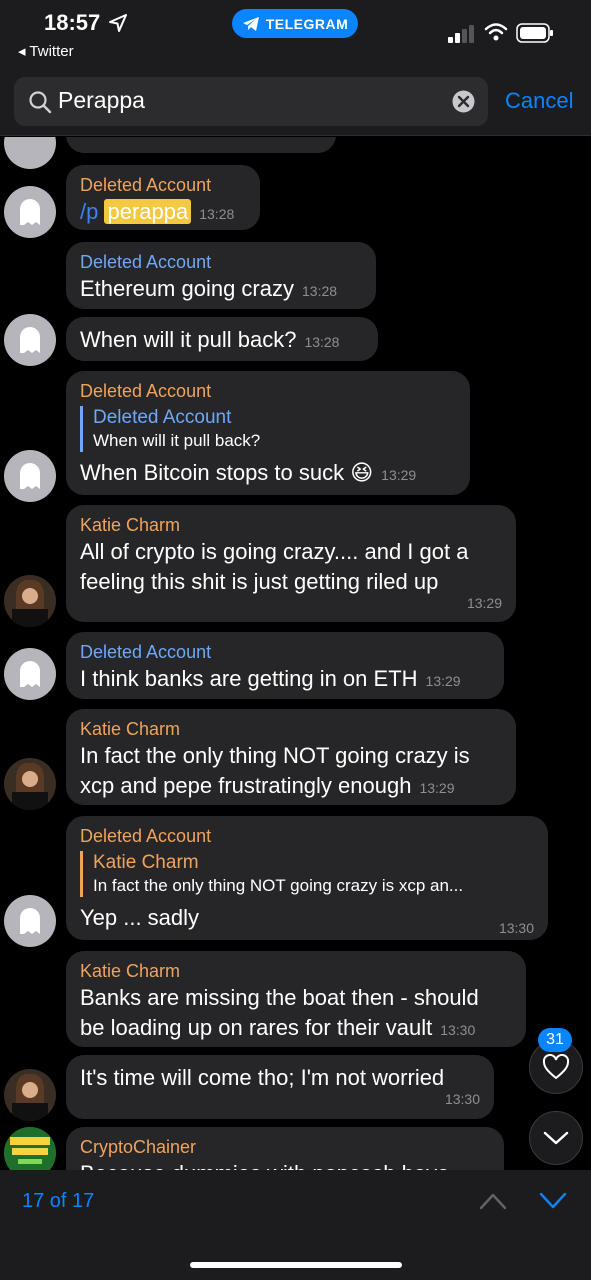  Describe the element at coordinates (58, 1201) in the screenshot. I see `result-counter: 17 of 17` at that location.